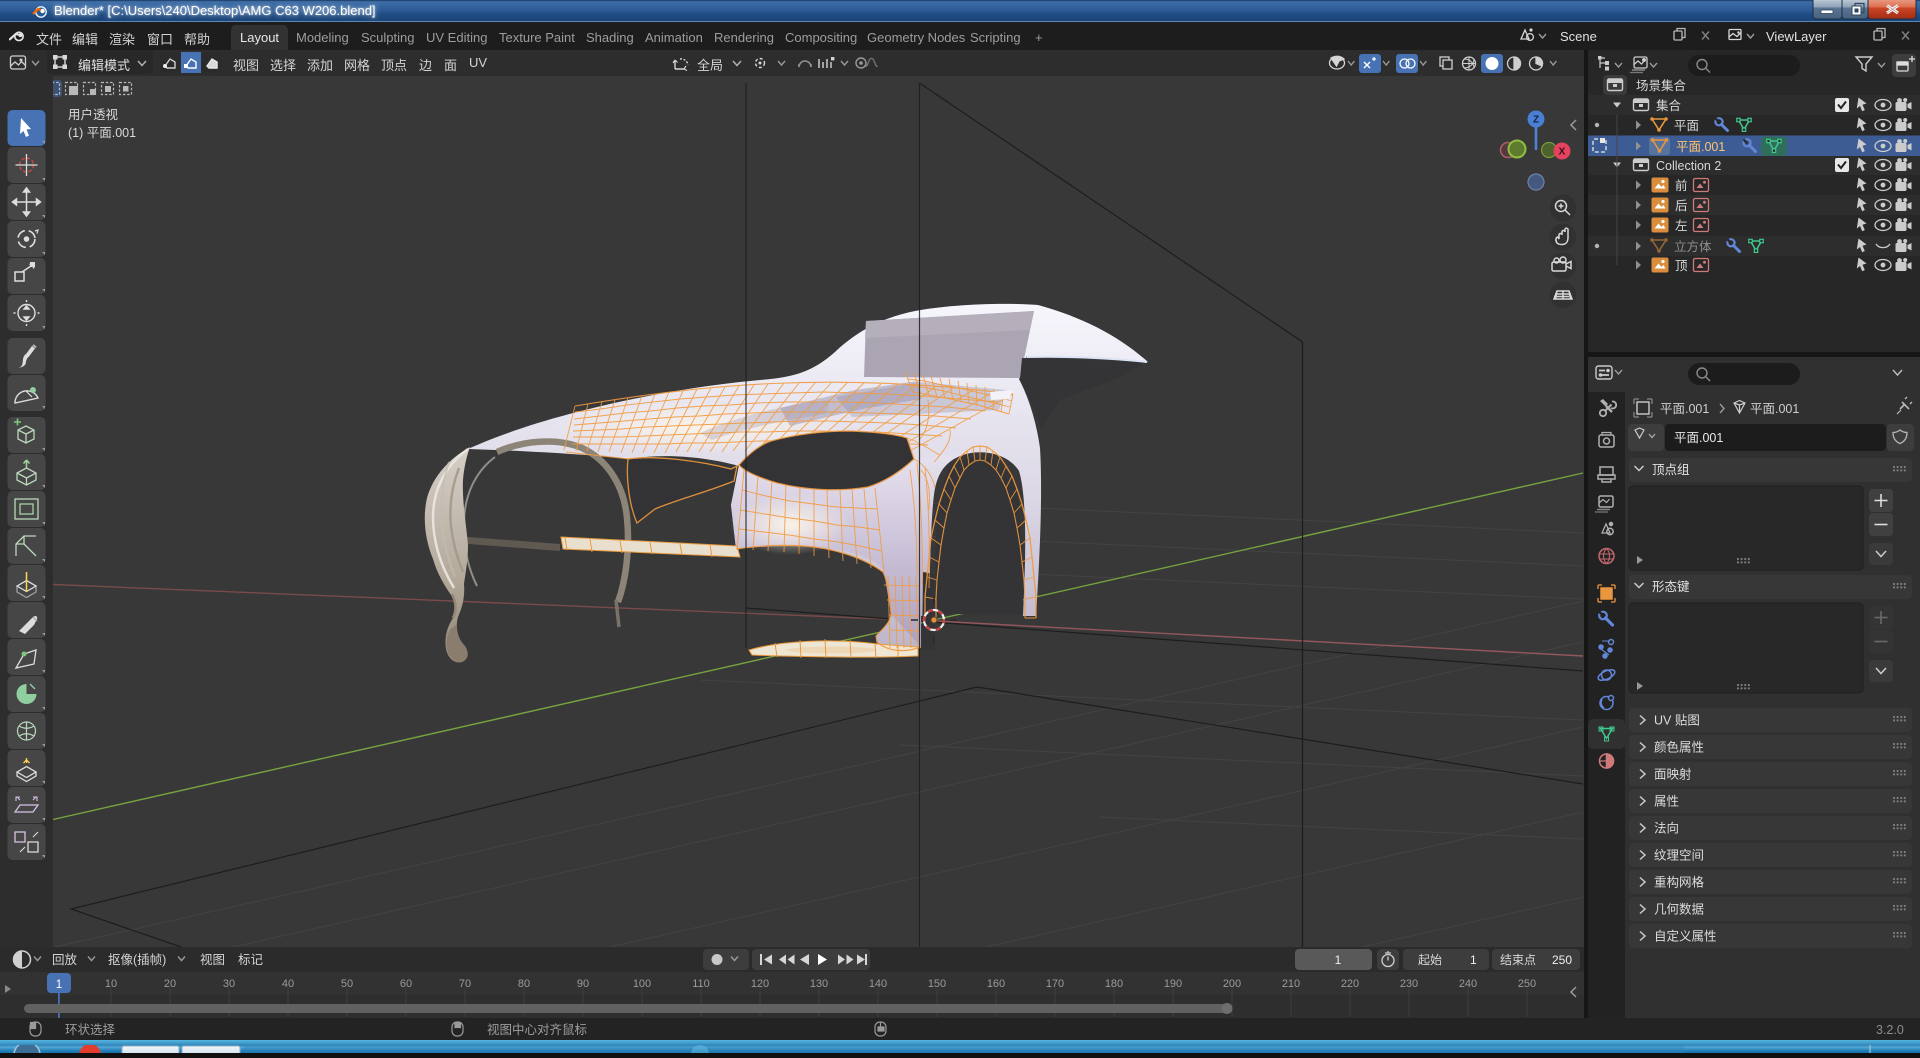  Describe the element at coordinates (212, 959) in the screenshot. I see `svg-text: 视图` at that location.